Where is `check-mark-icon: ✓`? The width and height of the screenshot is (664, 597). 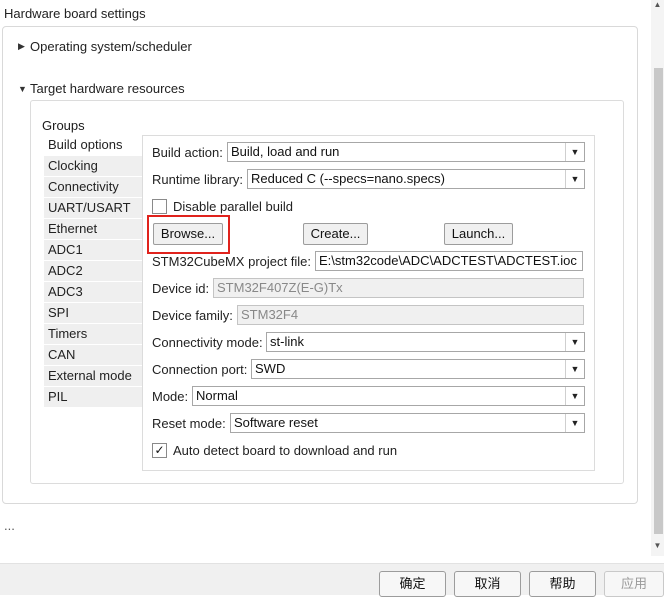
check-mark-icon: ✓ is located at coordinates (159, 450).